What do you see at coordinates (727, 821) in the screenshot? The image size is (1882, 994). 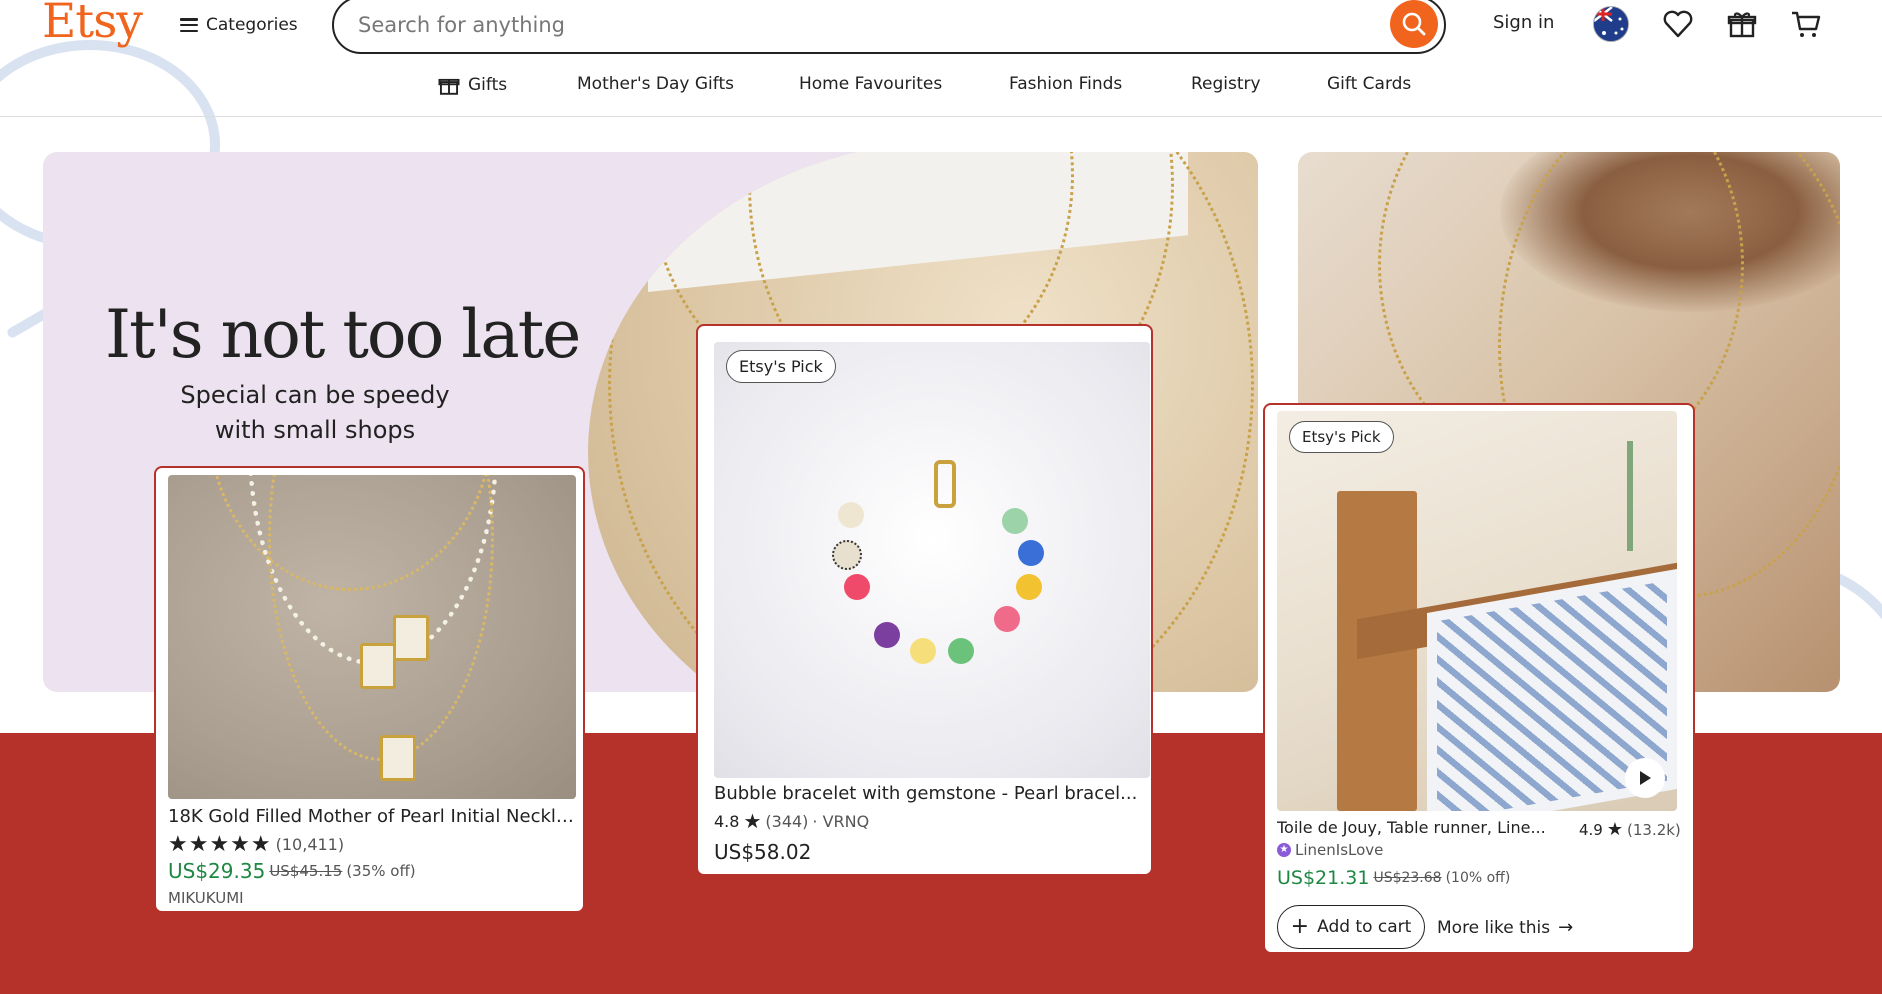 I see `rating-value: 4.8` at bounding box center [727, 821].